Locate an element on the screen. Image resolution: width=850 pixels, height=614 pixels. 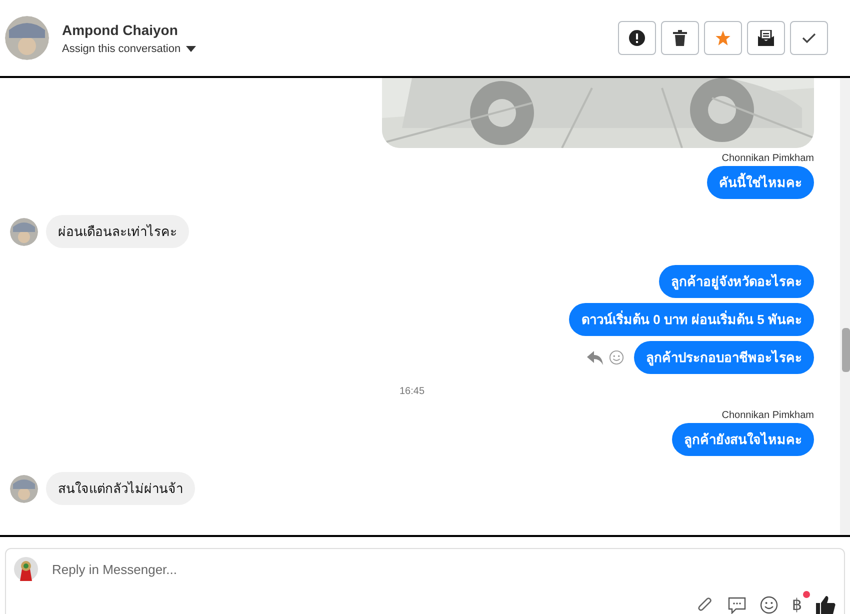
reply-icon is located at coordinates (595, 357).